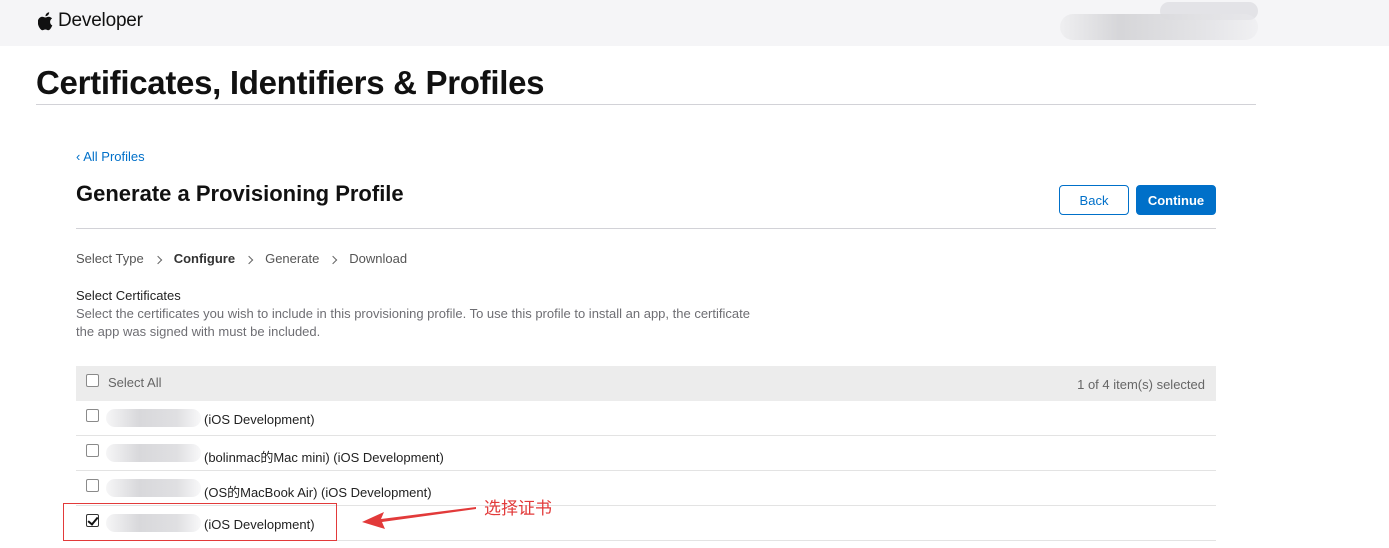 This screenshot has height=548, width=1389. Describe the element at coordinates (128, 295) in the screenshot. I see `certificates-heading: Select Certificates` at that location.